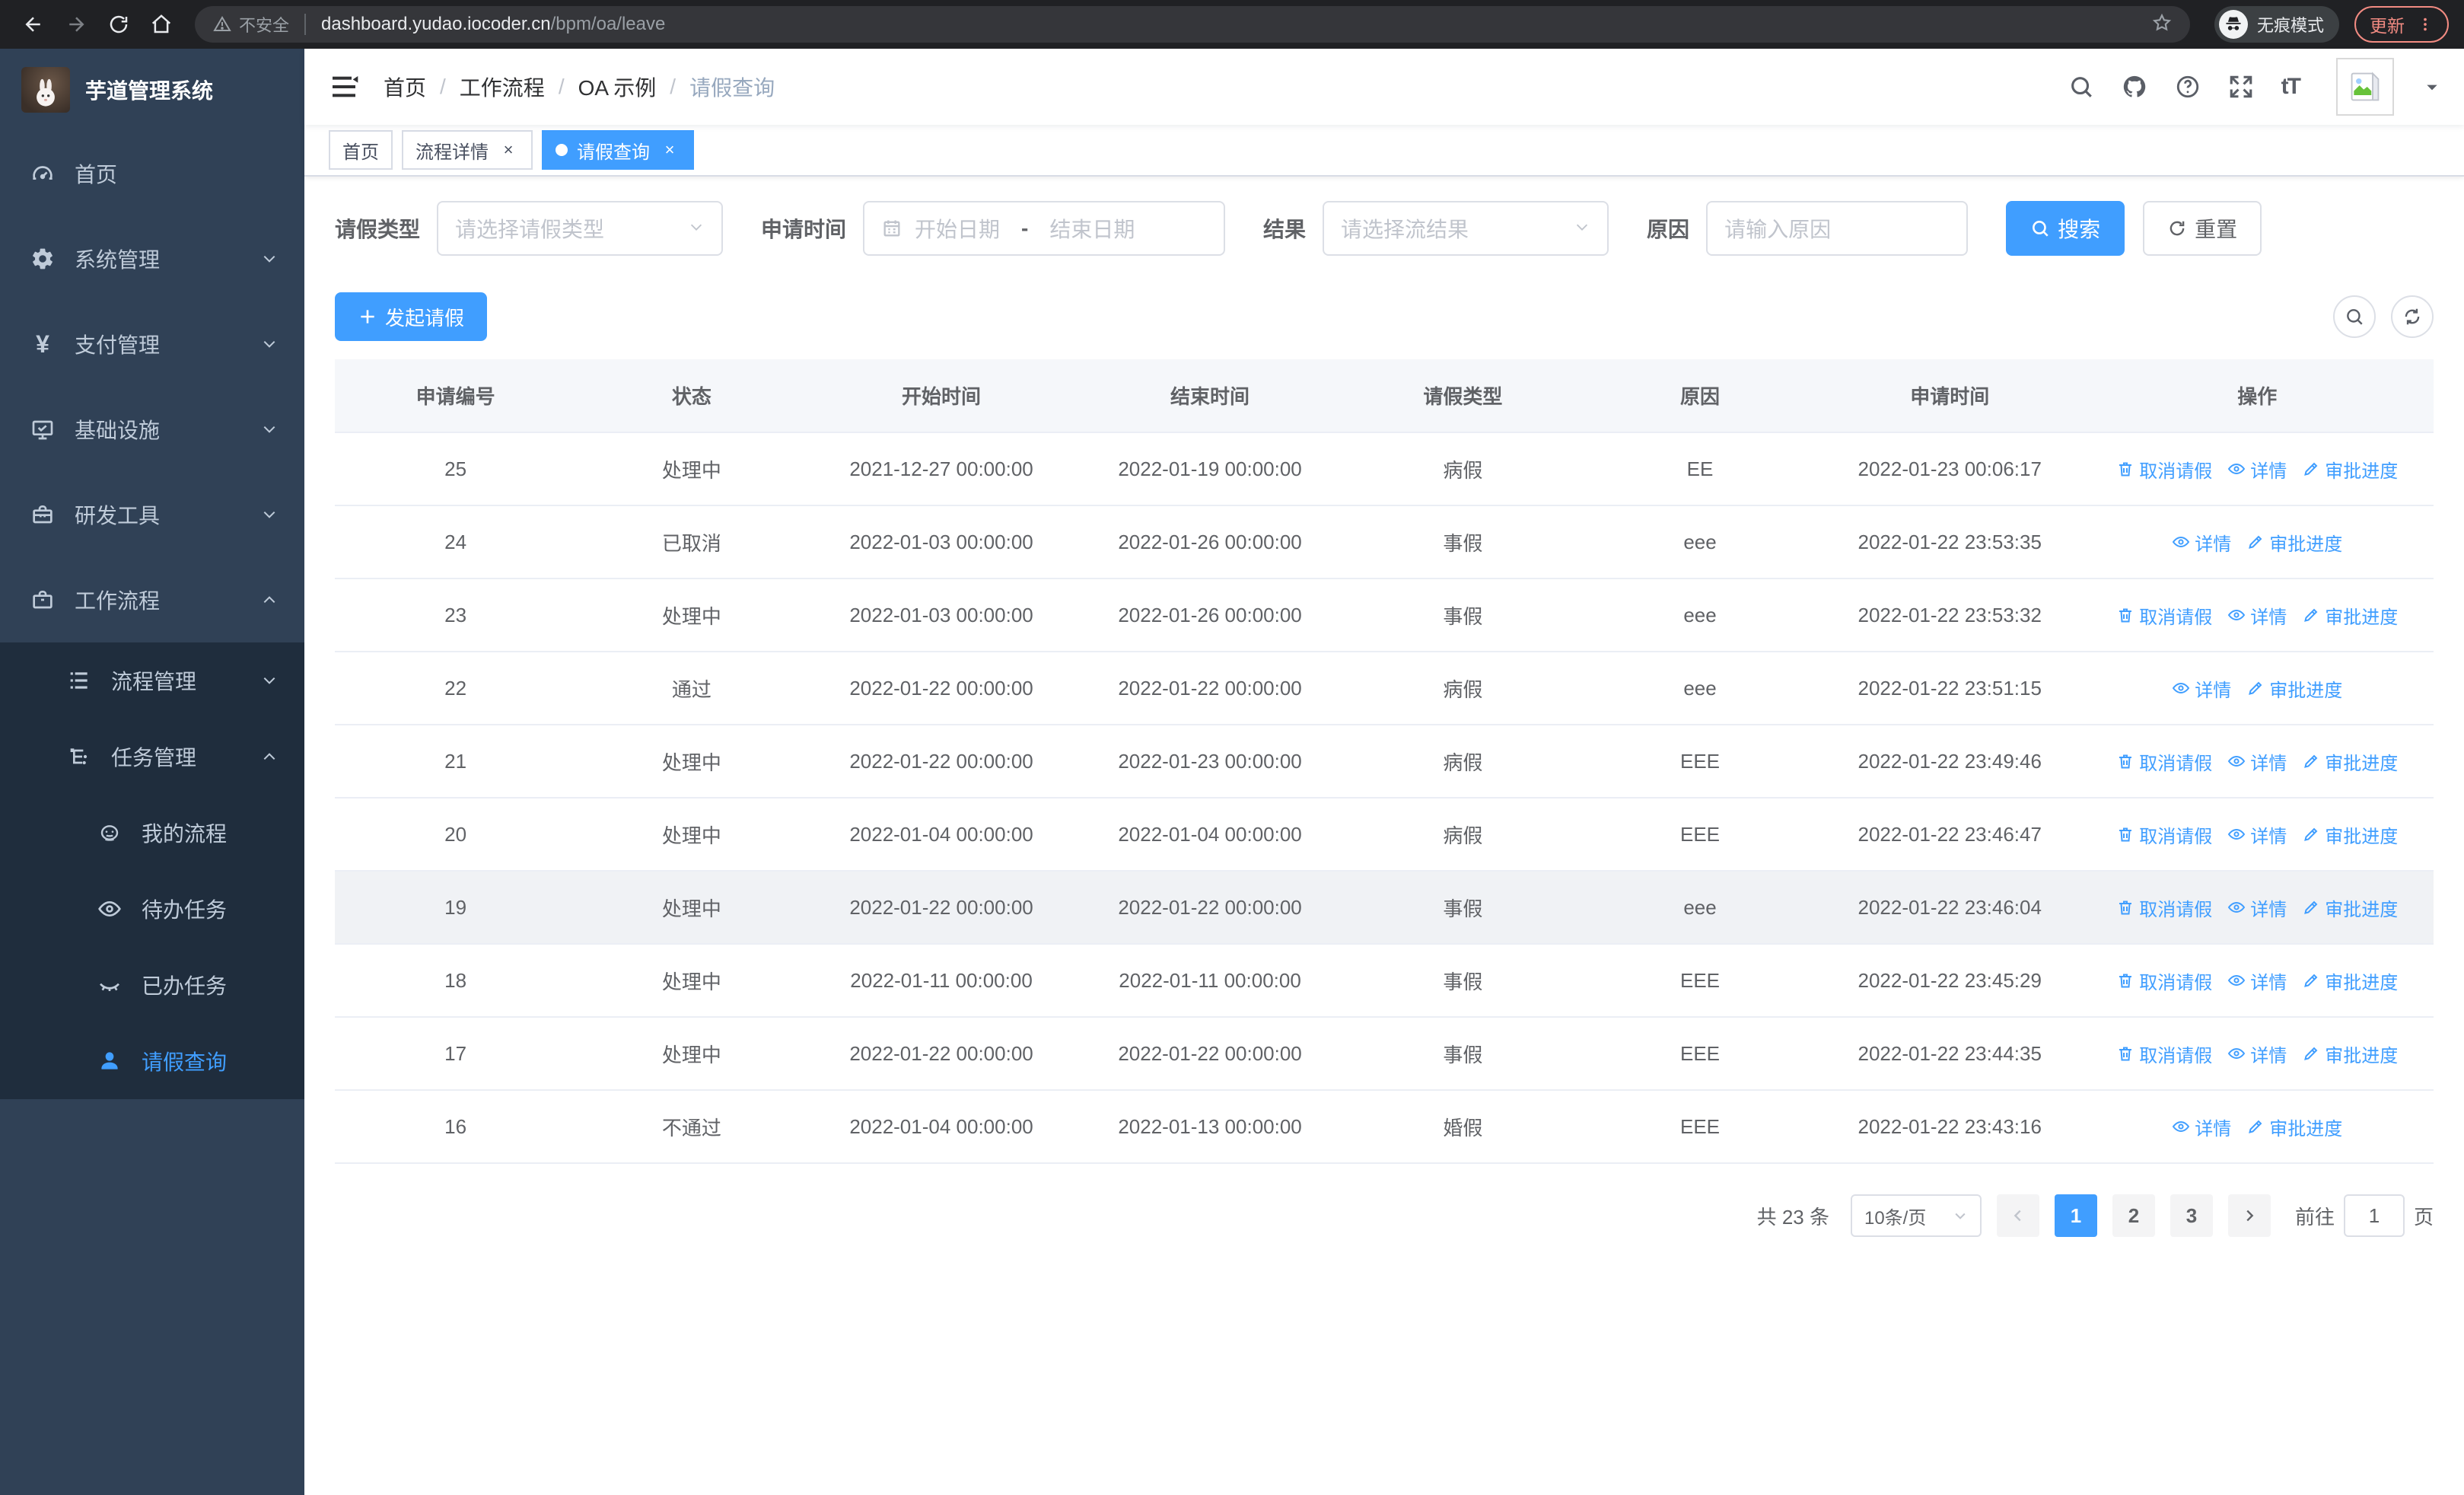 The image size is (2464, 1495). I want to click on sidebar-item-研发工具: 研发工具, so click(152, 514).